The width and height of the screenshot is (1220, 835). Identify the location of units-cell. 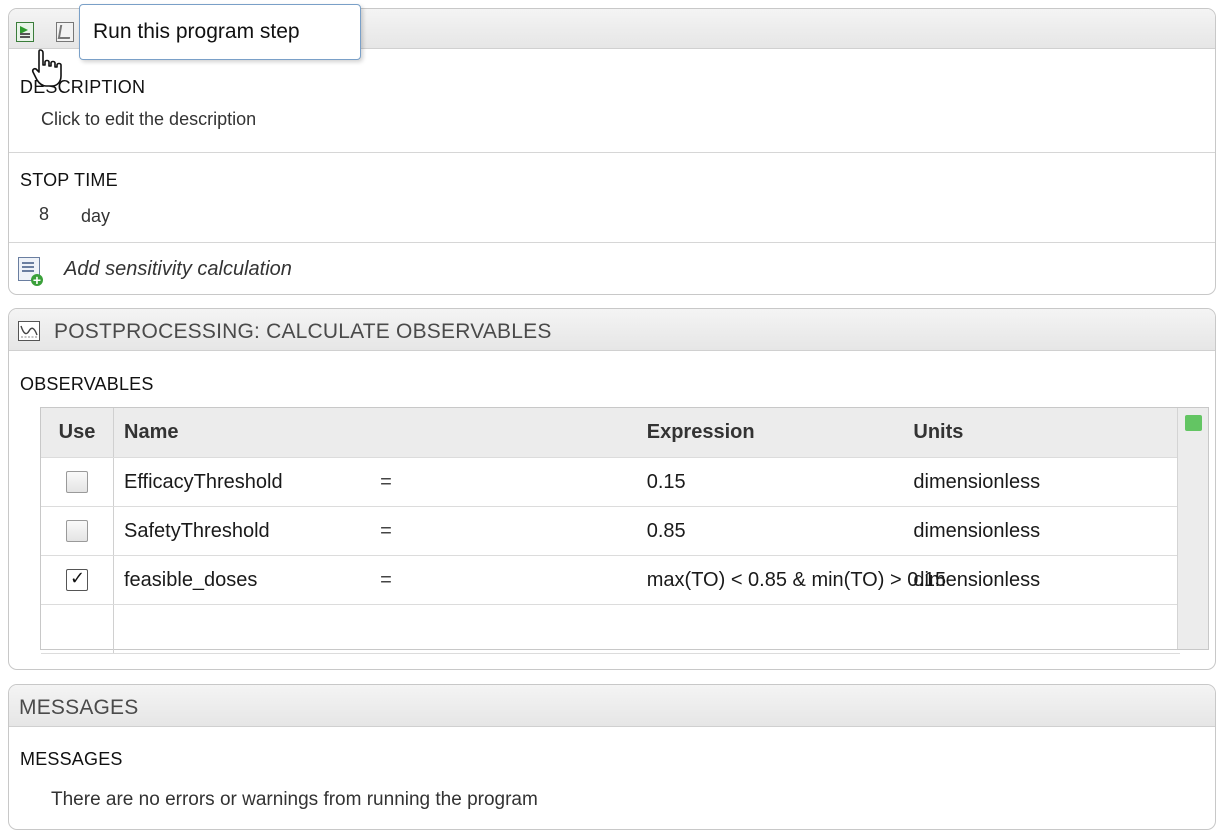
(1046, 629).